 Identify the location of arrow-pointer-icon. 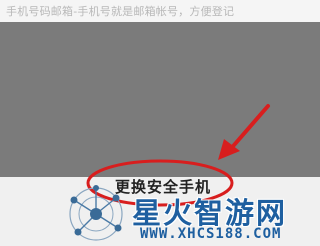
(244, 132).